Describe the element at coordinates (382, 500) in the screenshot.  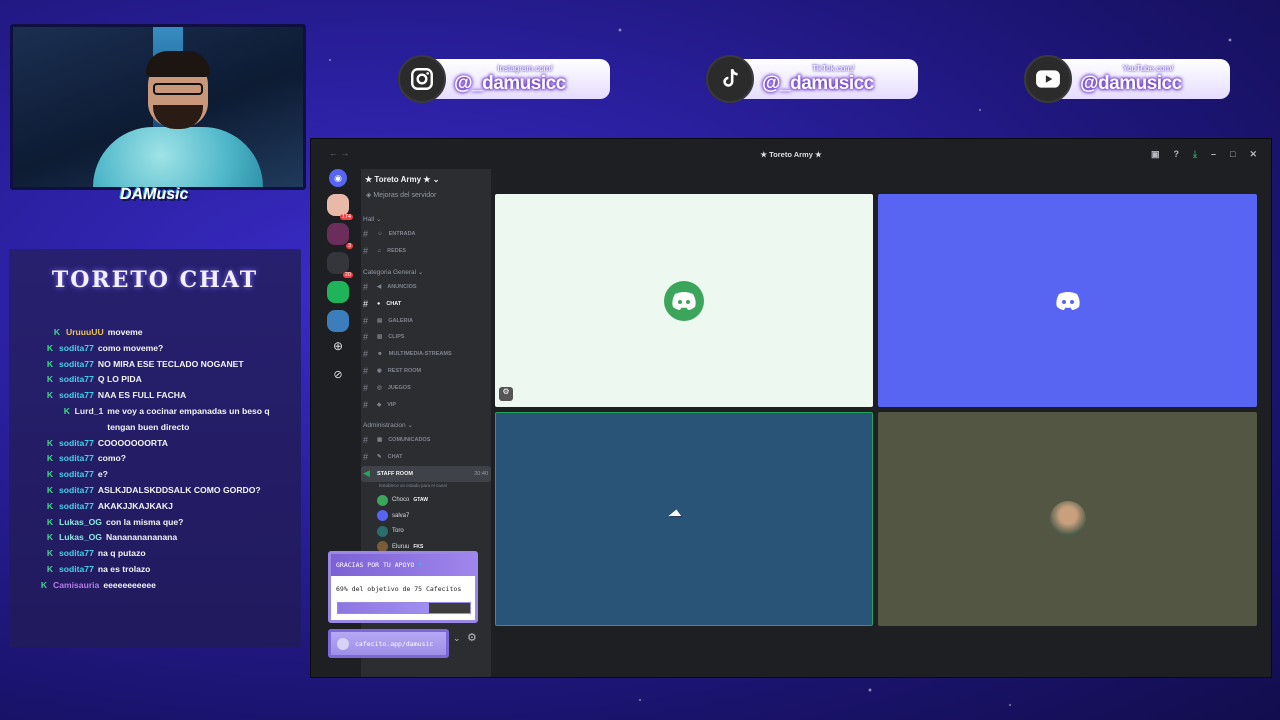
I see `avatar` at that location.